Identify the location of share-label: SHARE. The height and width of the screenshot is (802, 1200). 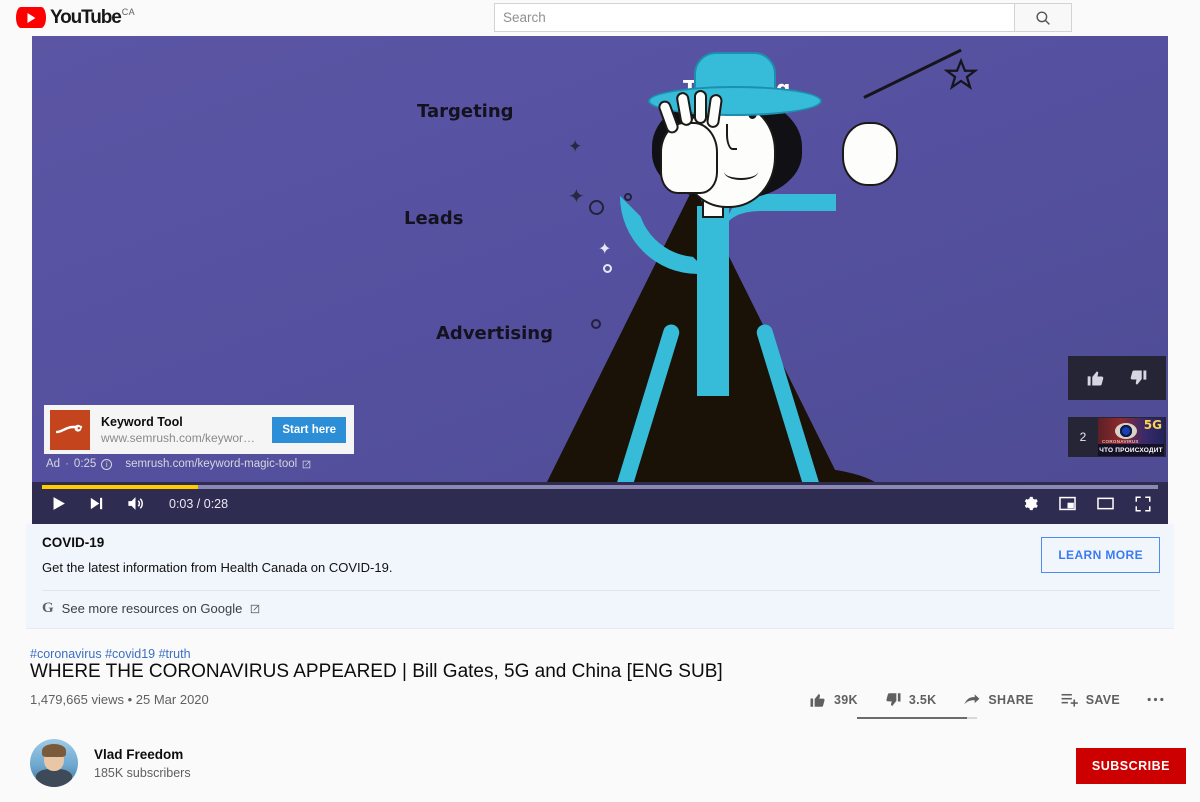
(1011, 699).